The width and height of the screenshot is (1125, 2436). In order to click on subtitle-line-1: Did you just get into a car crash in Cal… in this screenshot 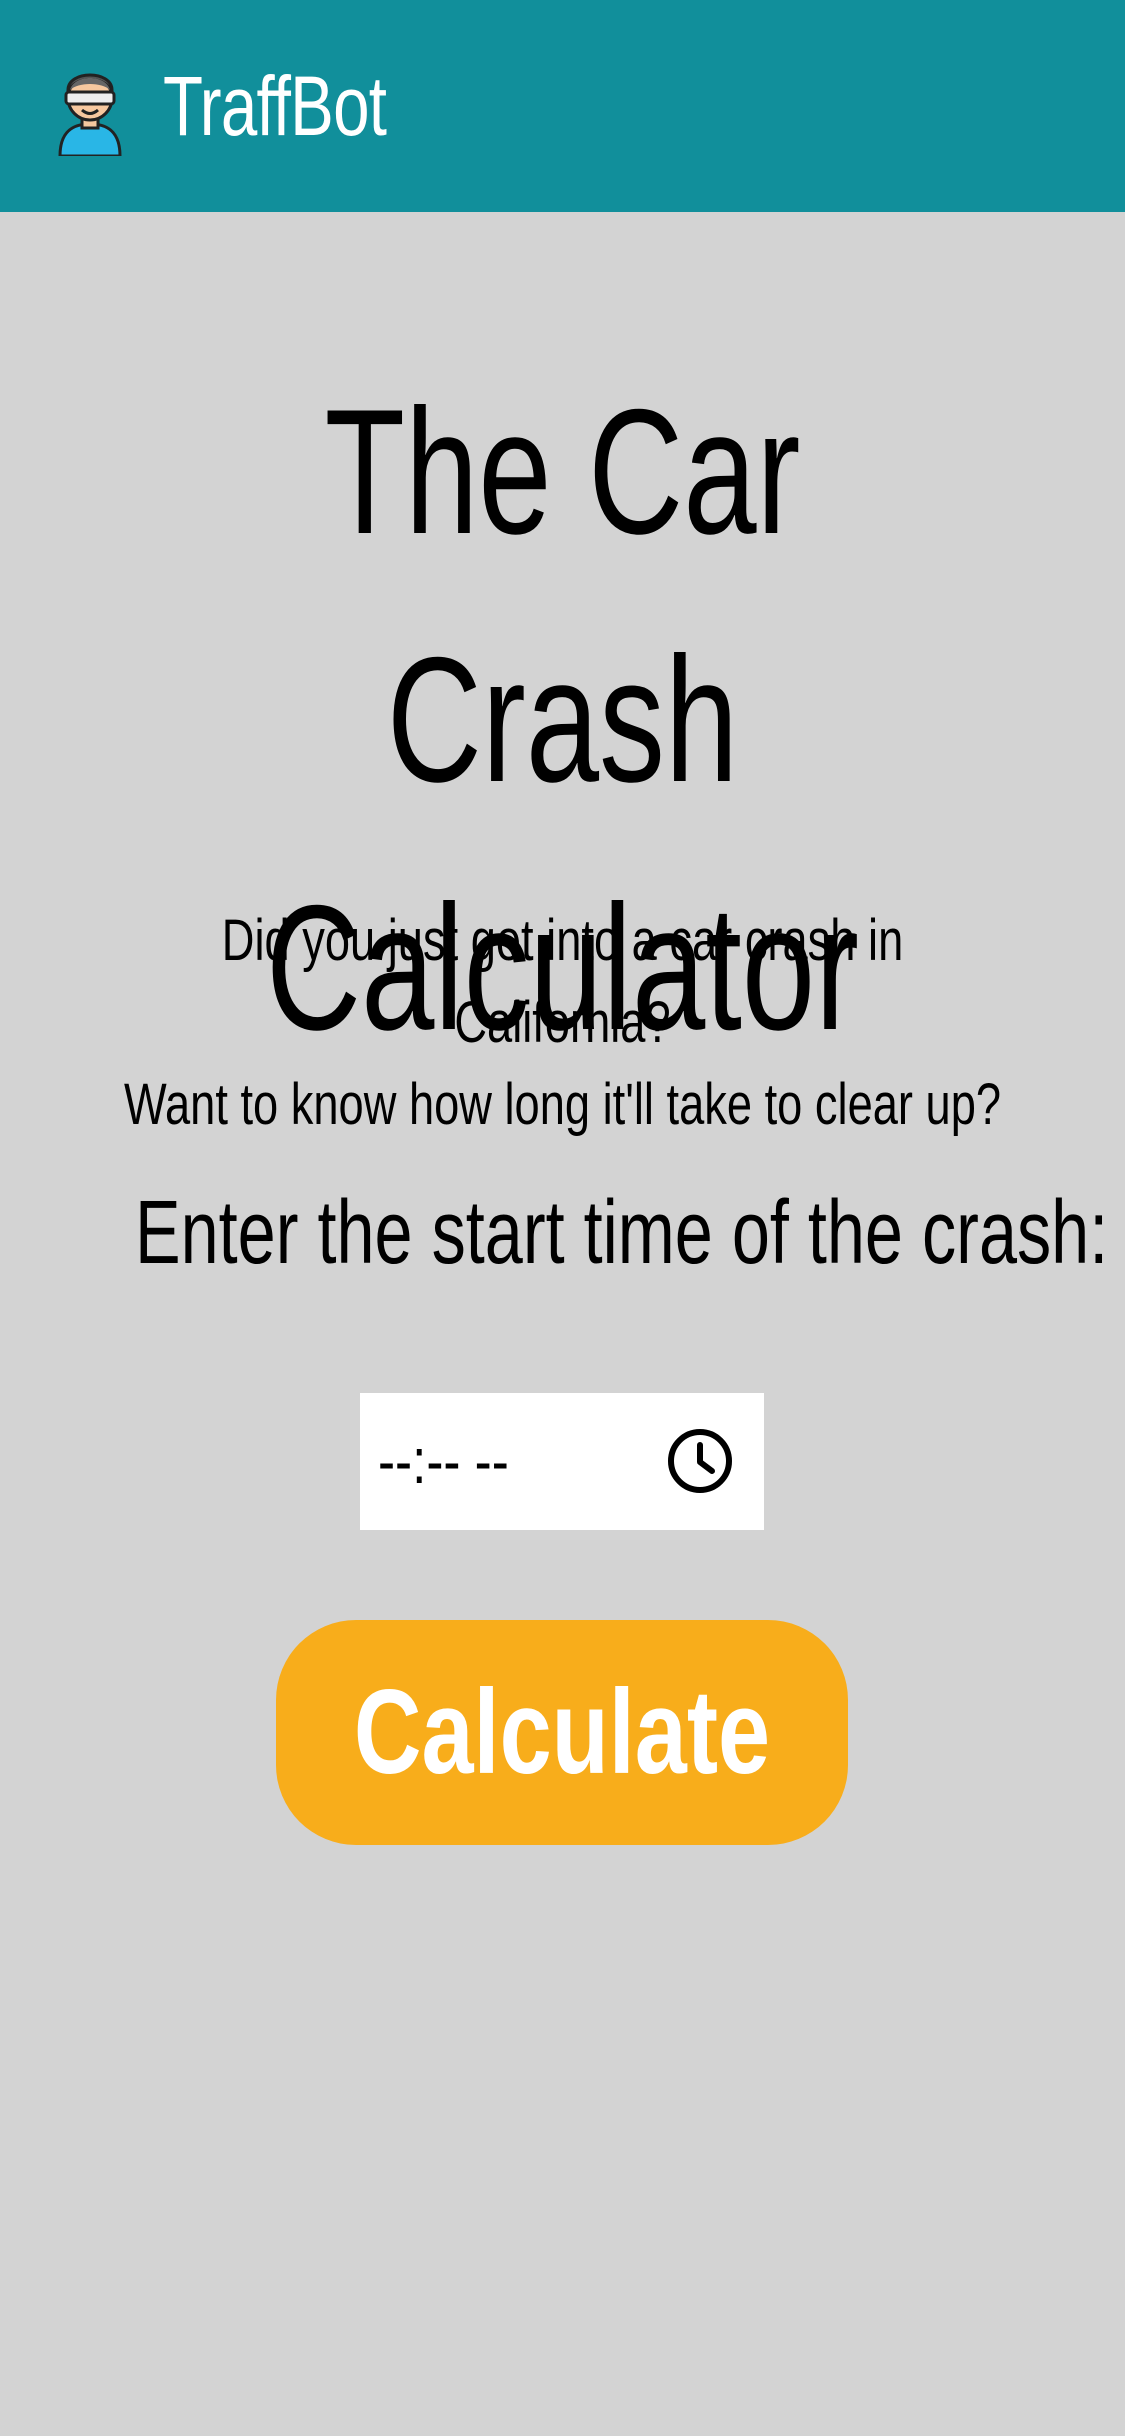, I will do `click(562, 981)`.